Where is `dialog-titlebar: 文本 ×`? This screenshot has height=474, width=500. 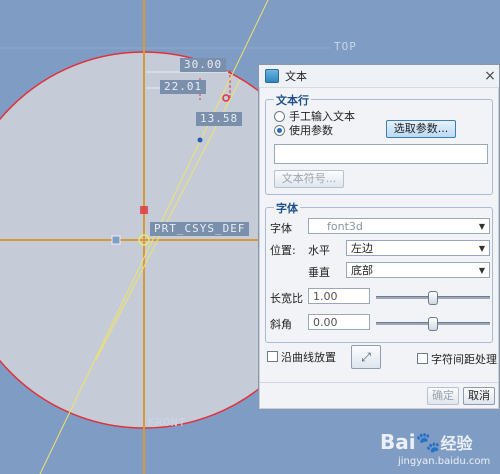 dialog-titlebar: 文本 × is located at coordinates (379, 76).